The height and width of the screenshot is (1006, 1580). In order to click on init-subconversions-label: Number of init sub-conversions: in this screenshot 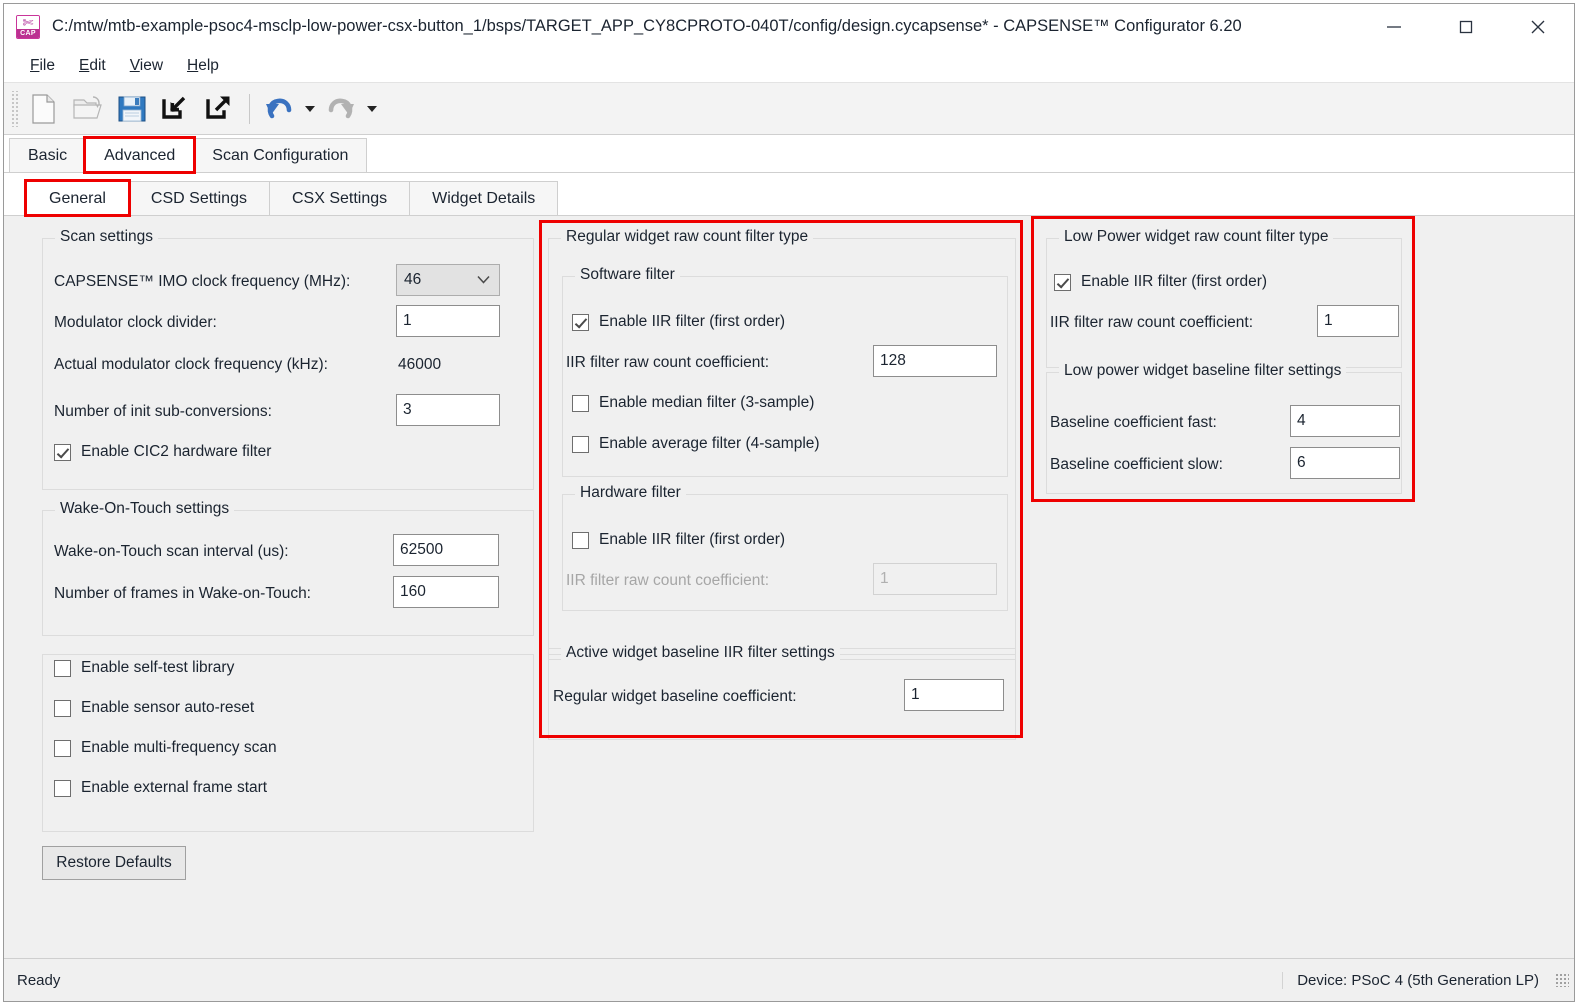, I will do `click(163, 411)`.